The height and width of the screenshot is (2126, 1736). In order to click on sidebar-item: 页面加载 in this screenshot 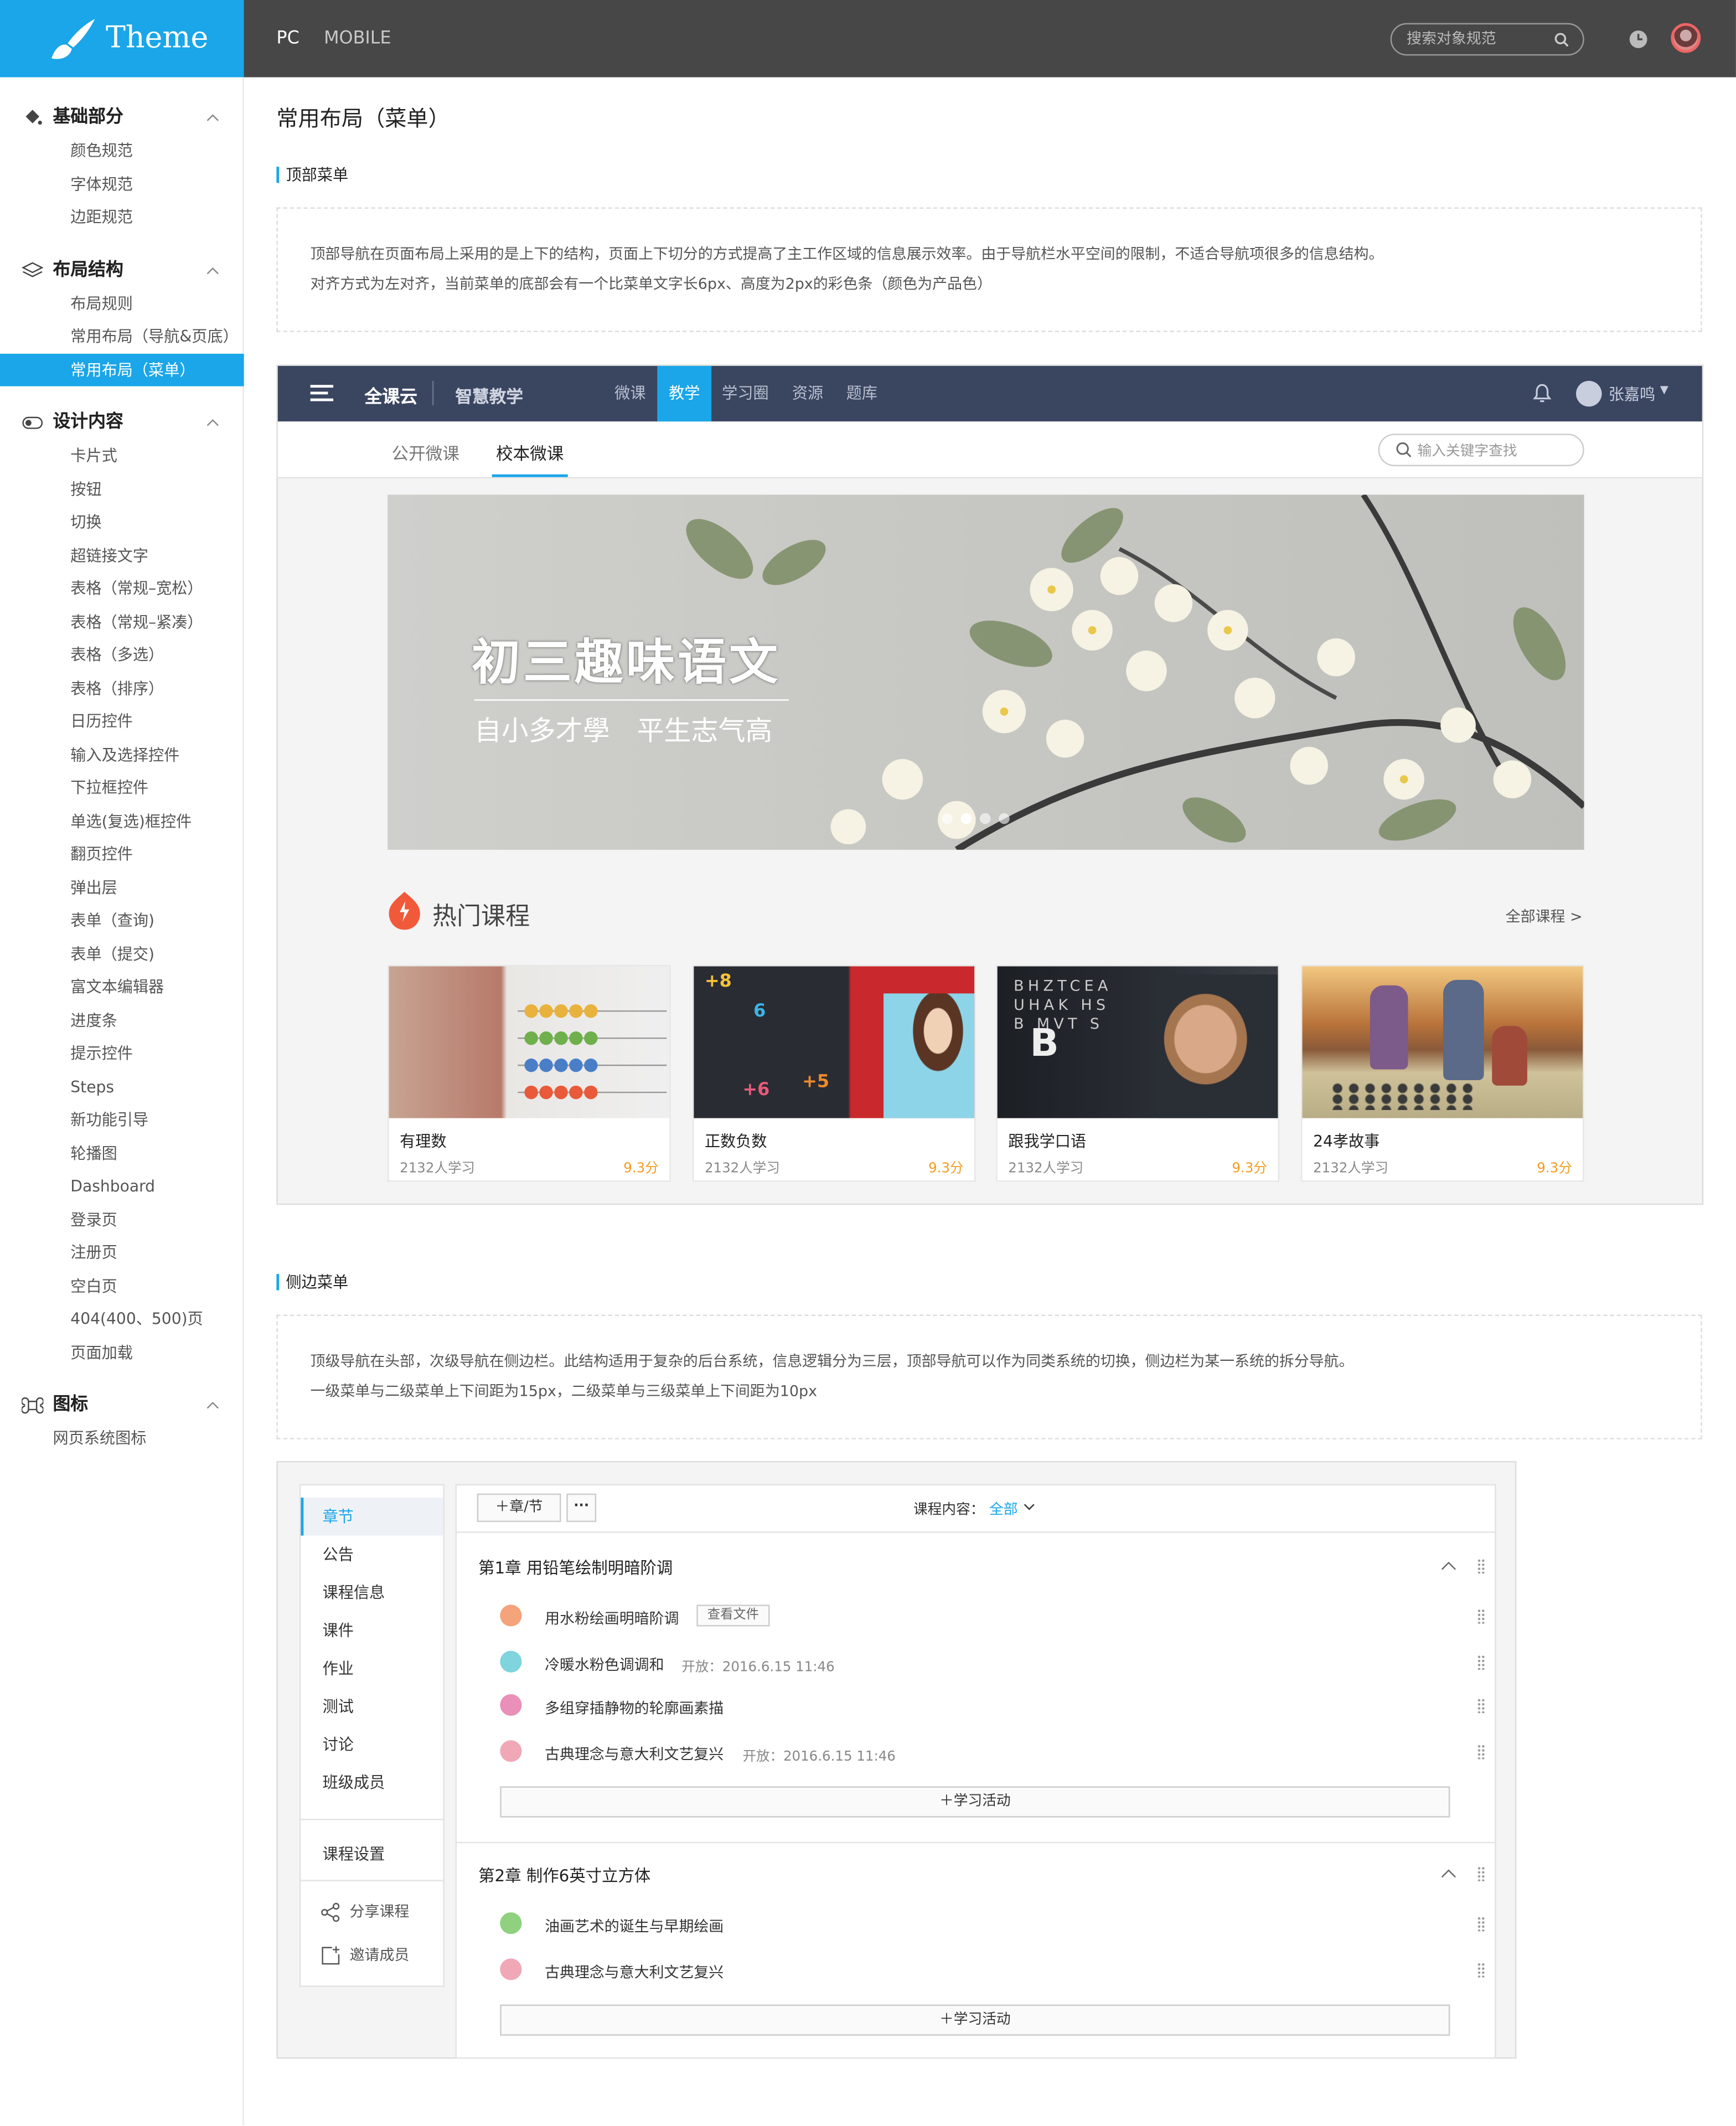, I will do `click(122, 1352)`.